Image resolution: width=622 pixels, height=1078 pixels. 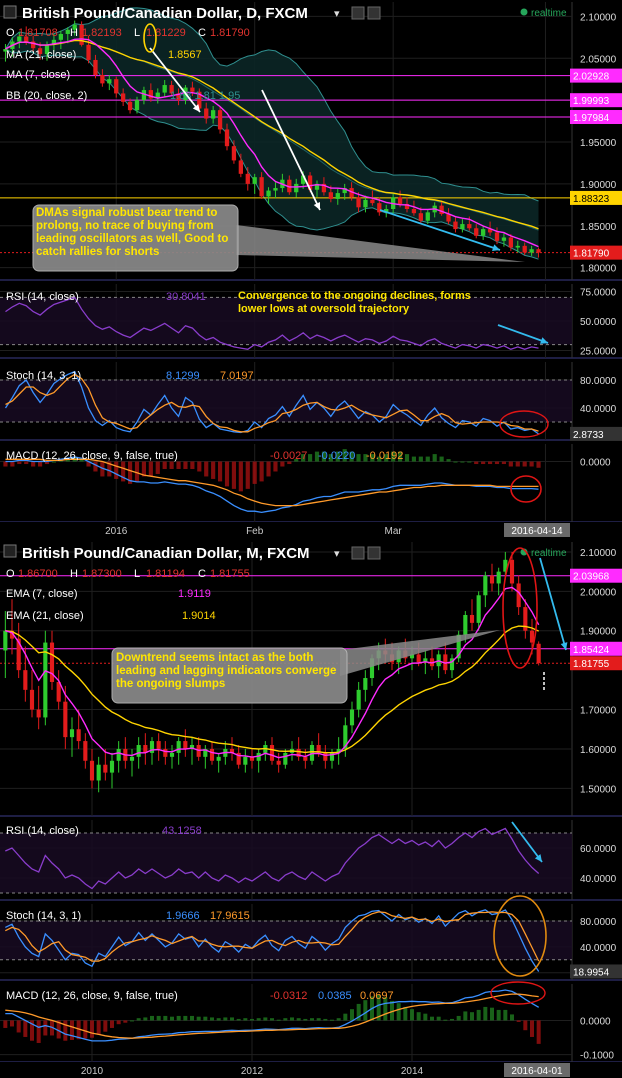 What do you see at coordinates (311, 1070) in the screenshot?
I see `monthly-time-axis: 2010 2012 2014 2016-04-01` at bounding box center [311, 1070].